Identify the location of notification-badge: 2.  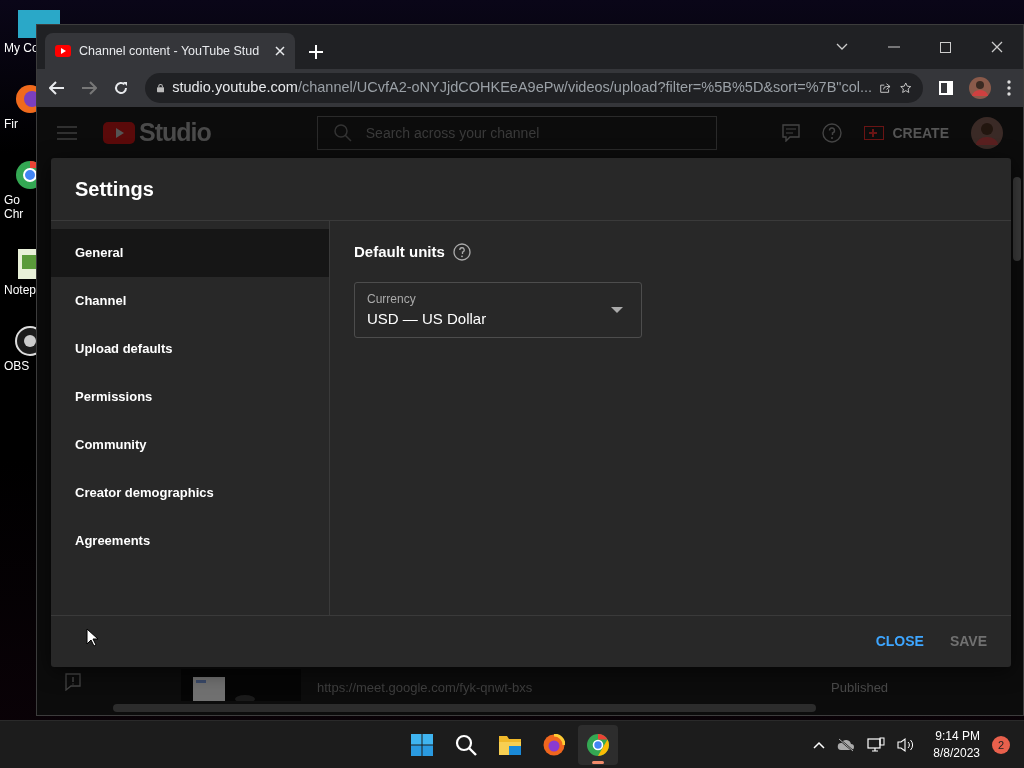
(1001, 745).